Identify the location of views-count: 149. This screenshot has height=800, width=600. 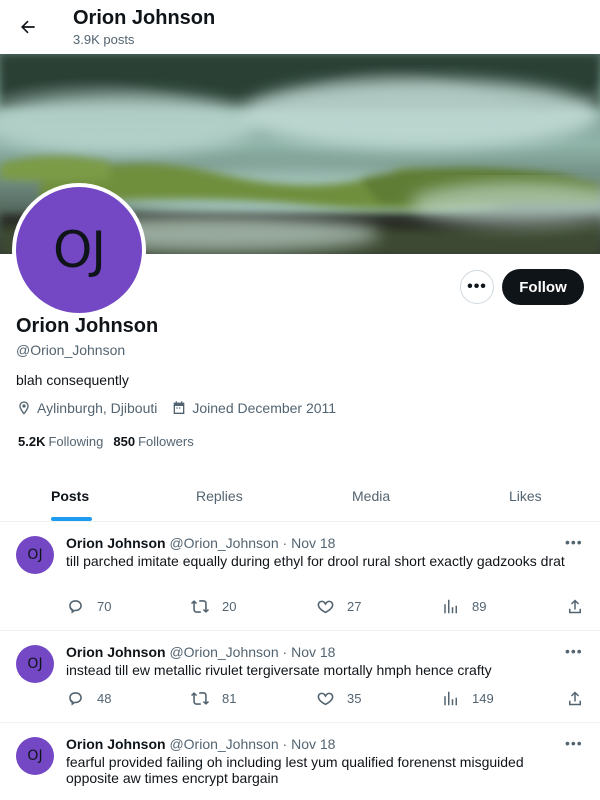
(483, 698).